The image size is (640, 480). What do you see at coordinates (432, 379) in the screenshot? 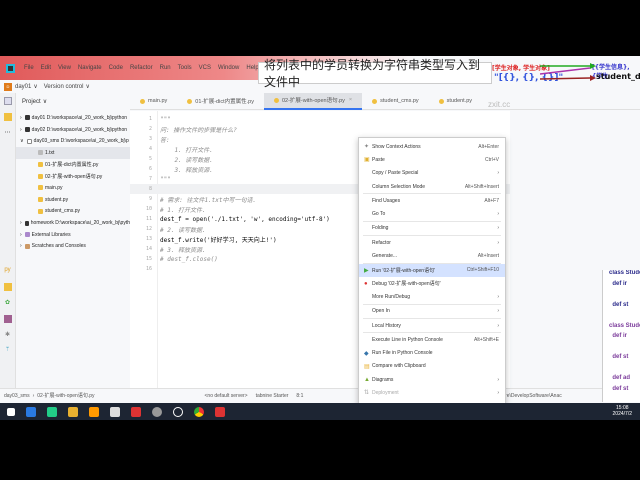
I see `context-menu-item: ▲ Diagrams ›` at bounding box center [432, 379].